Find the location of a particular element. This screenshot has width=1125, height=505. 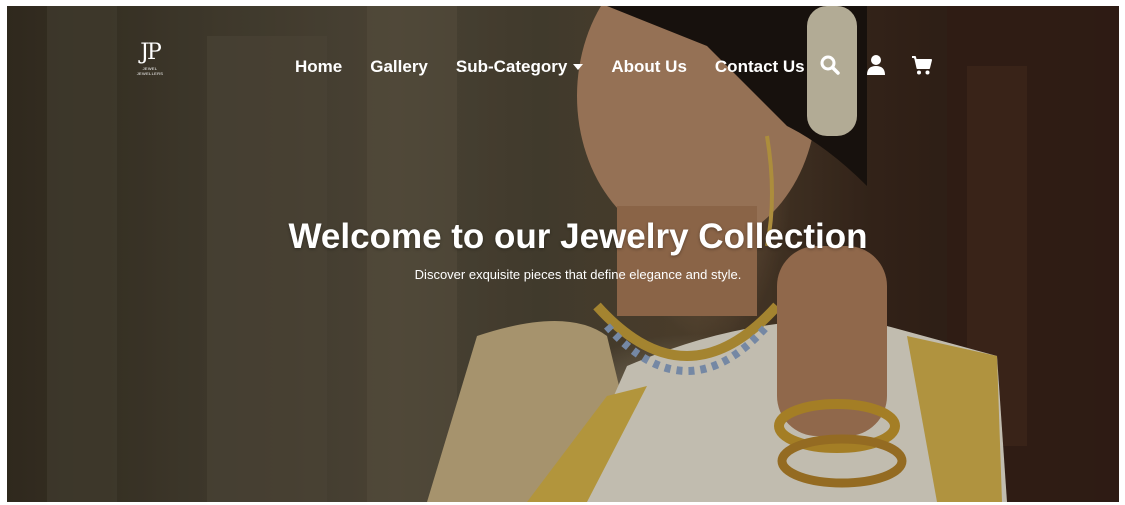

user-icon is located at coordinates (876, 65).